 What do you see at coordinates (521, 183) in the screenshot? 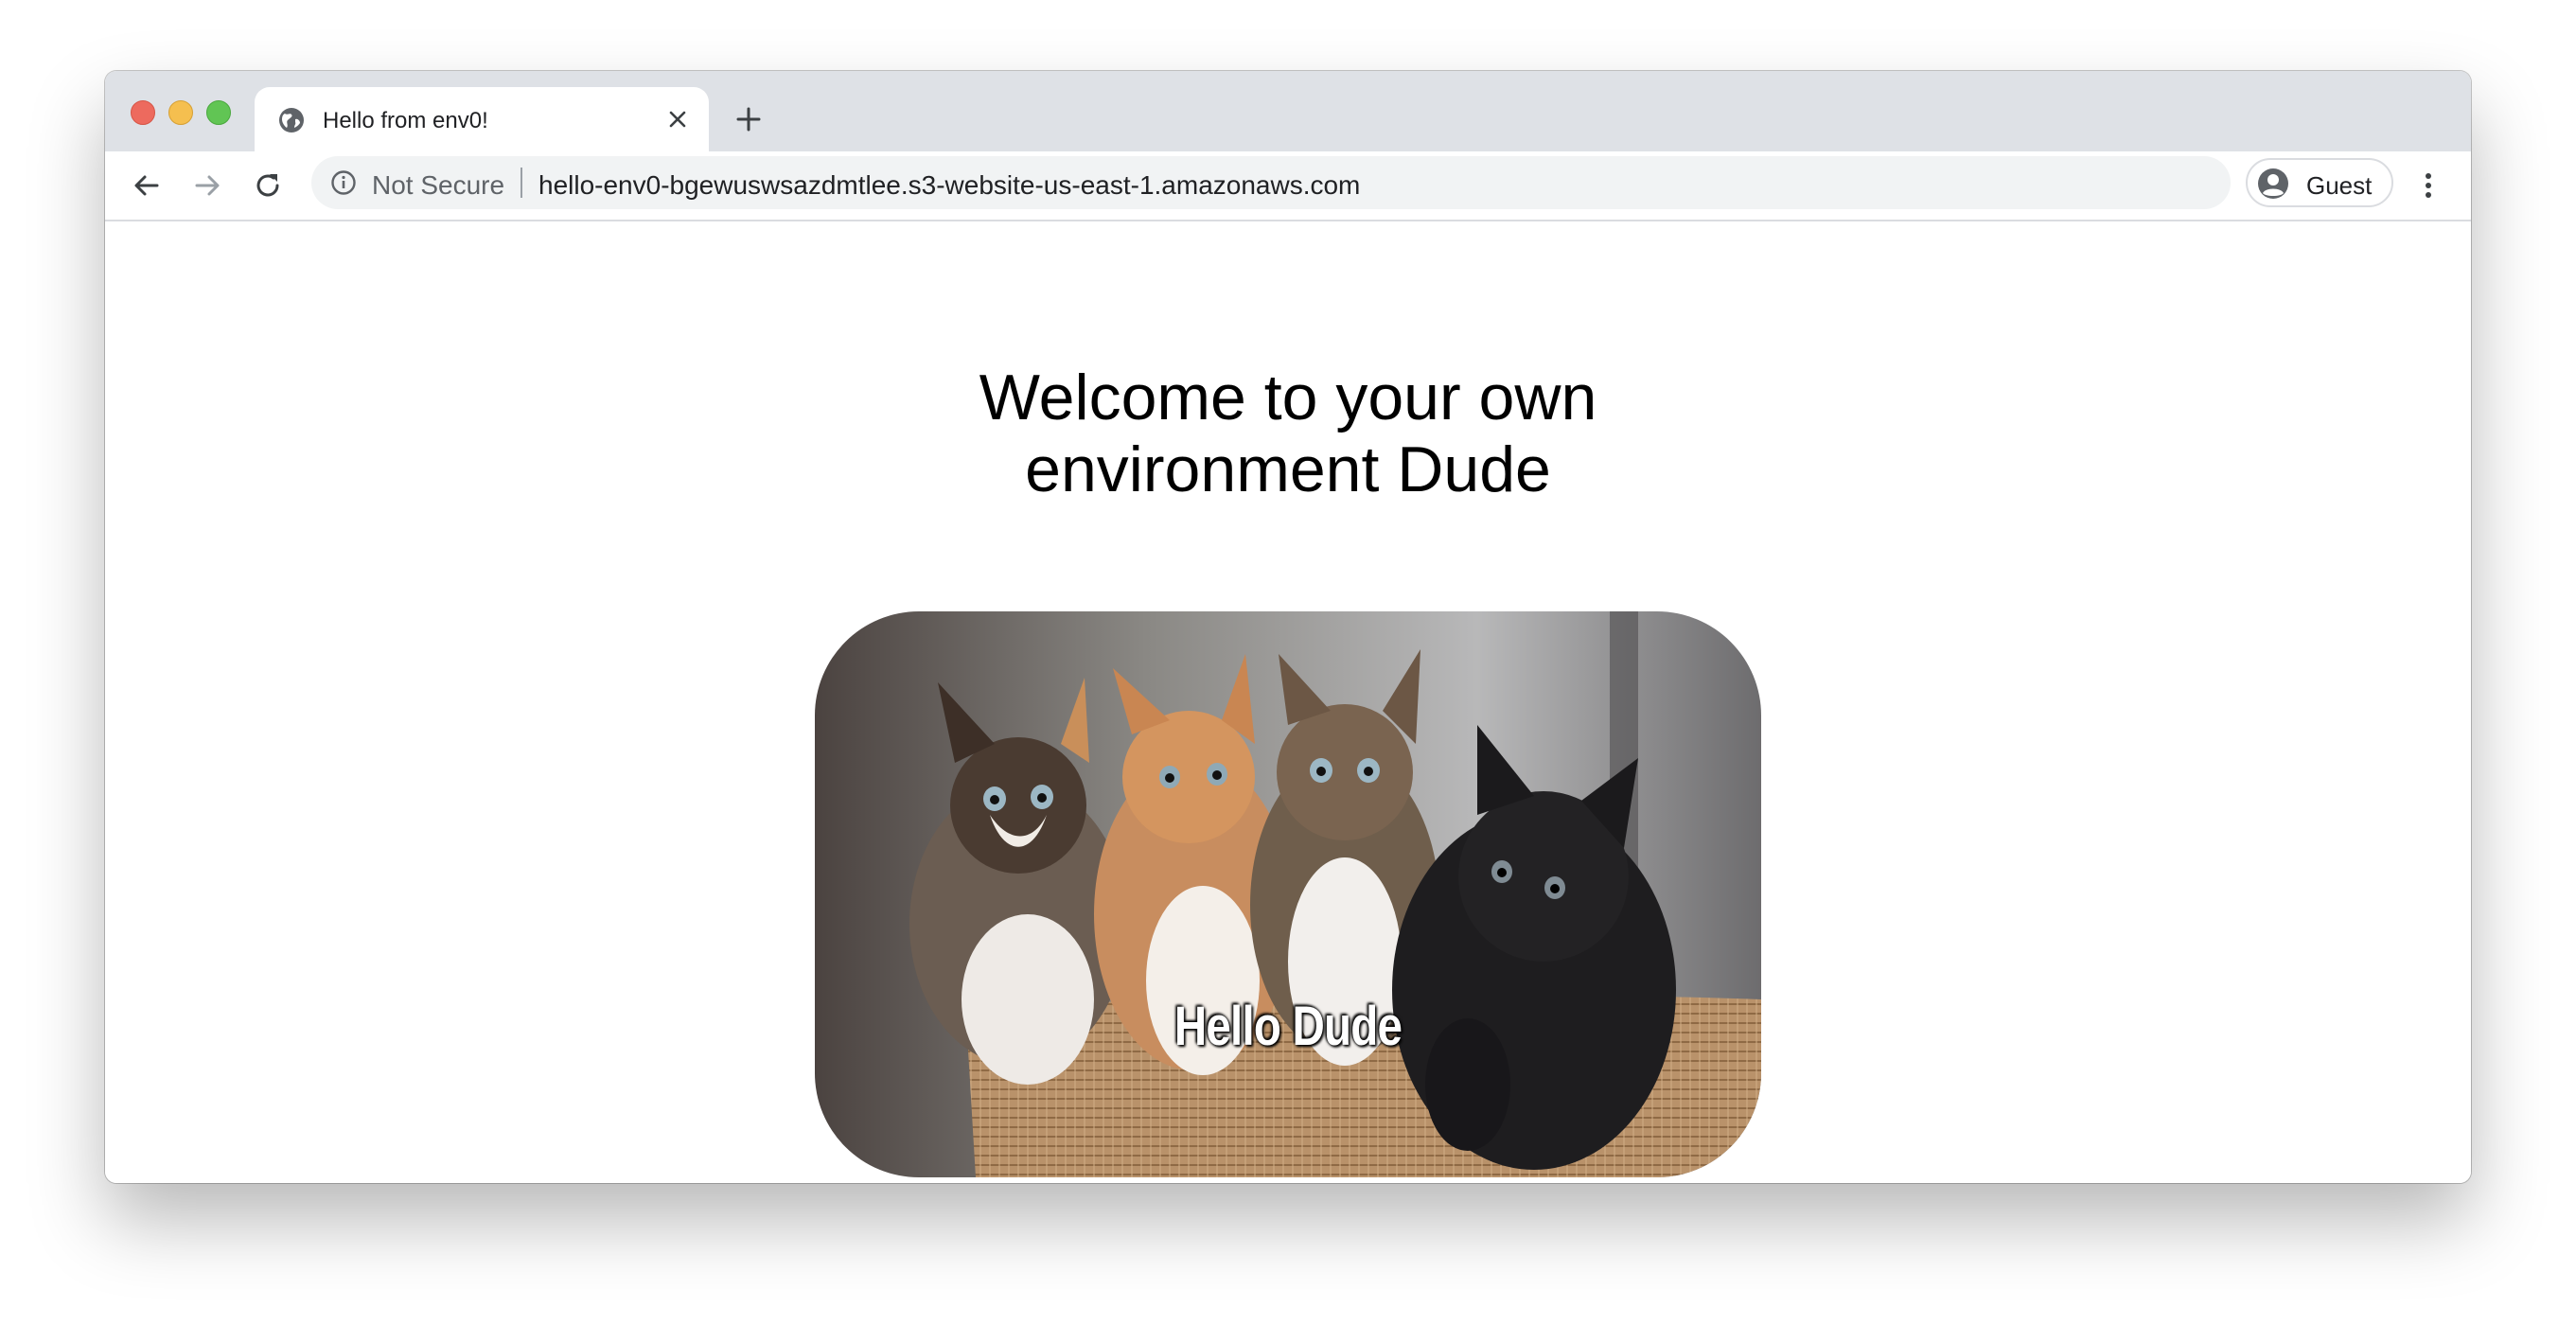
I see `address-divider` at bounding box center [521, 183].